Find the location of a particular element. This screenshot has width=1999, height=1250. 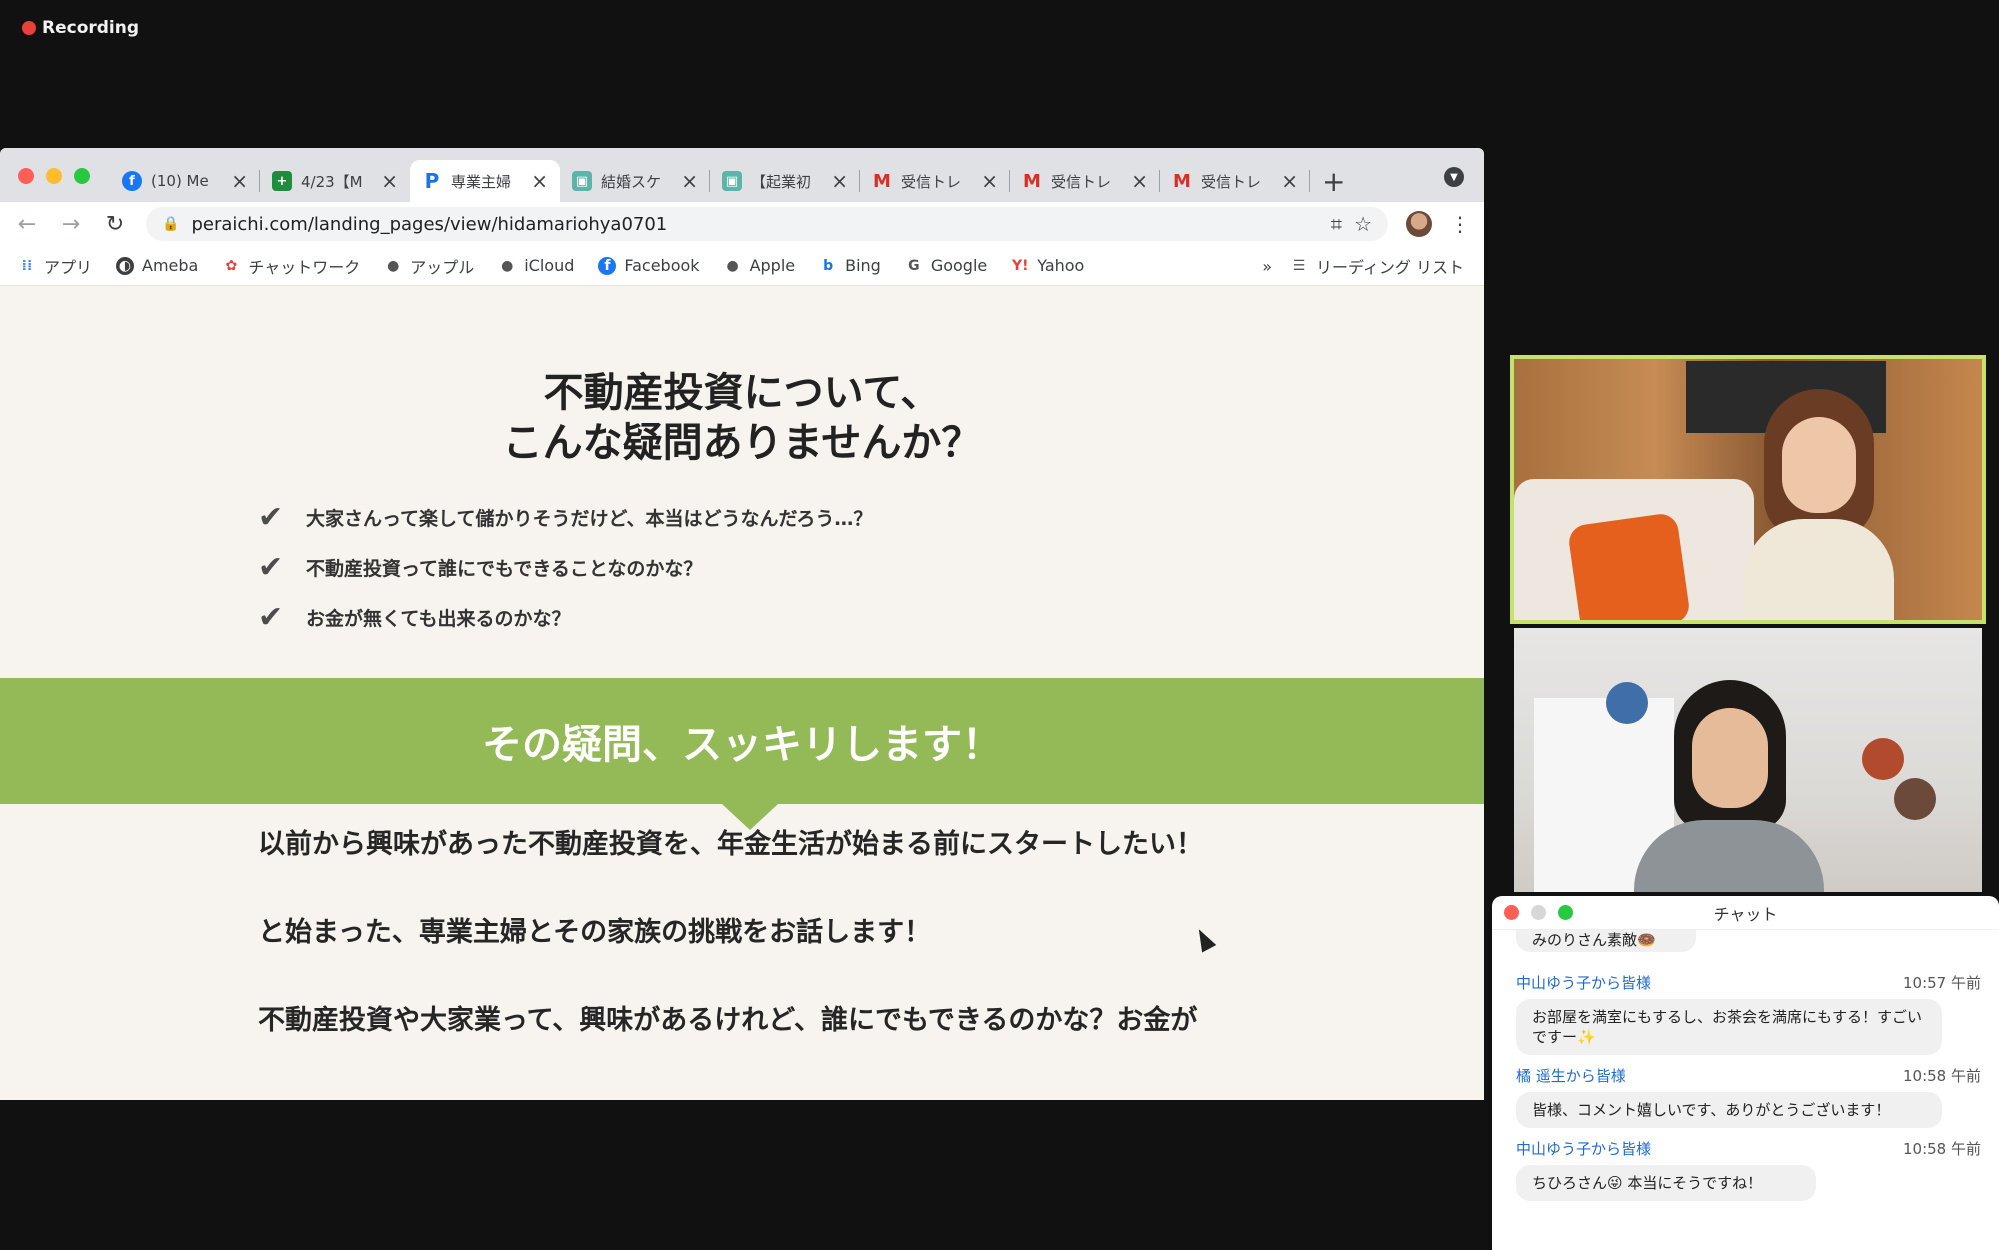

tab-peraichi-active: P 専業主婦 × is located at coordinates (485, 181).